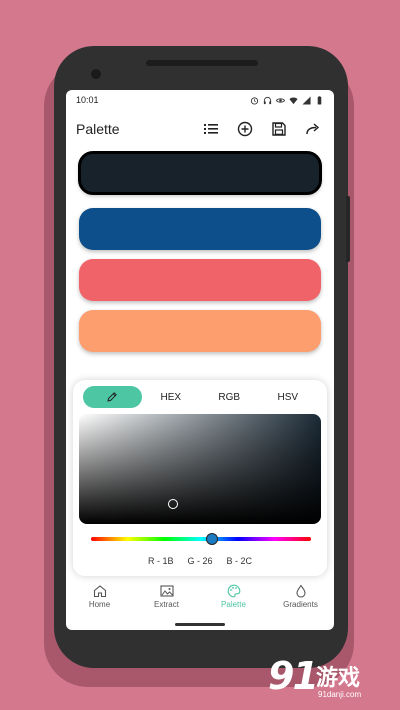  I want to click on nav-gradients-label: Gradients, so click(300, 604).